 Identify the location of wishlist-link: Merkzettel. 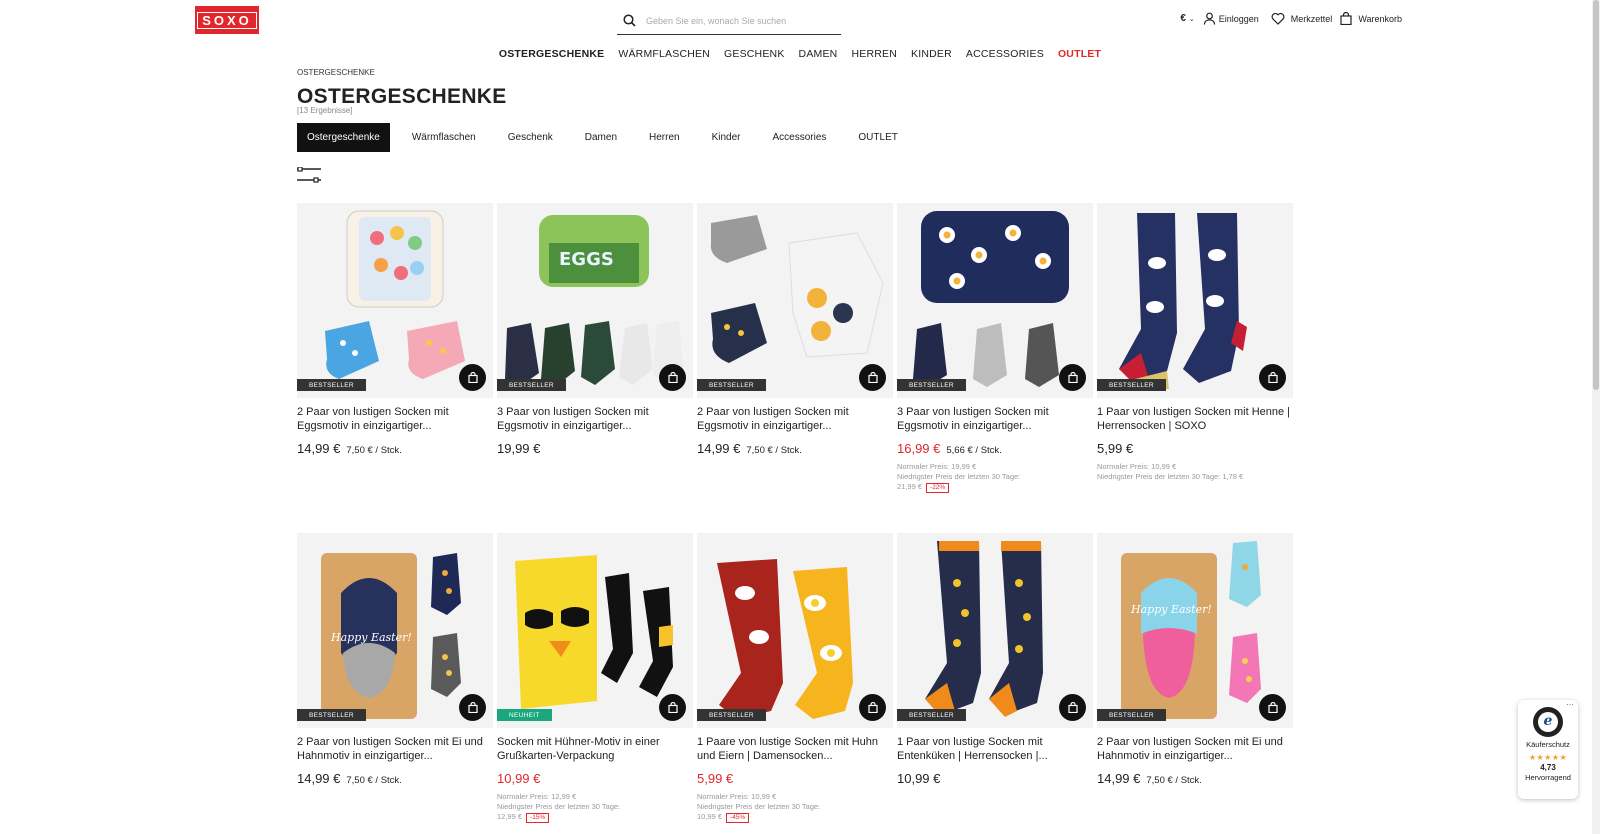
(1302, 18).